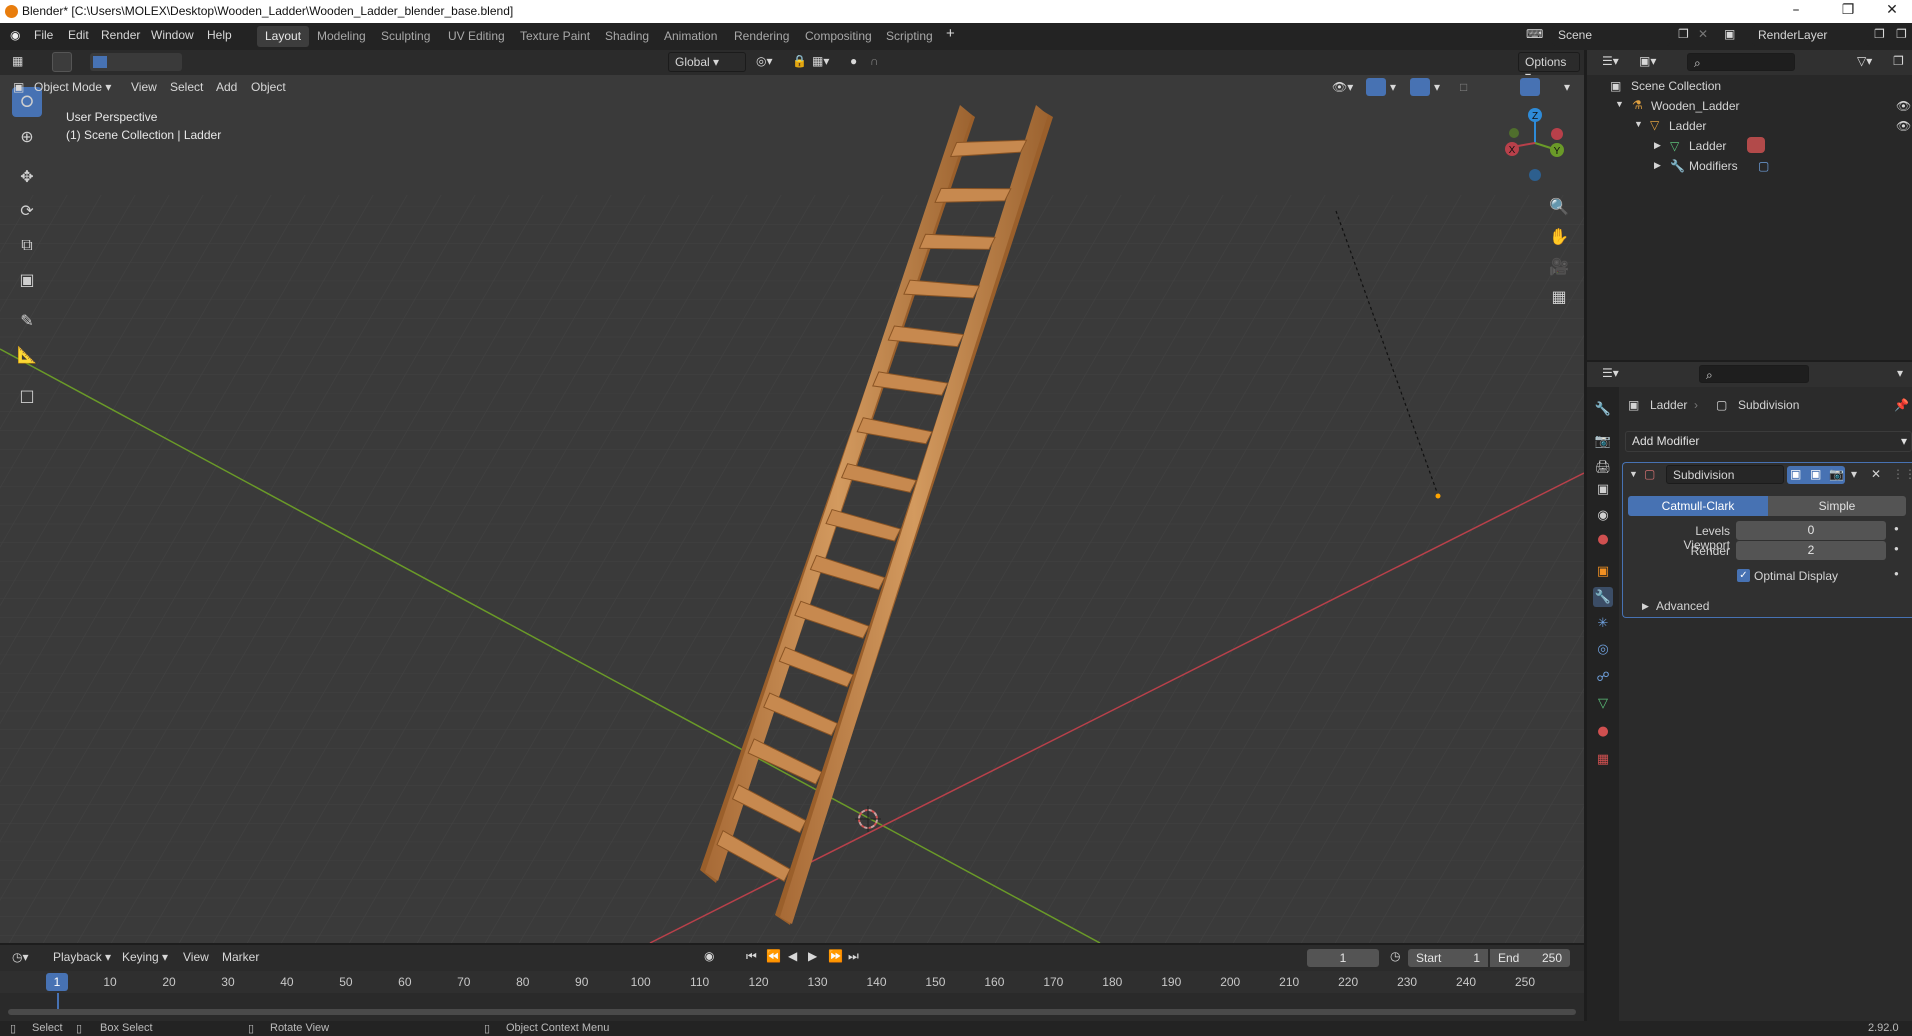 The width and height of the screenshot is (1912, 1036). I want to click on tool-tab-icon: 🔧, so click(1603, 409).